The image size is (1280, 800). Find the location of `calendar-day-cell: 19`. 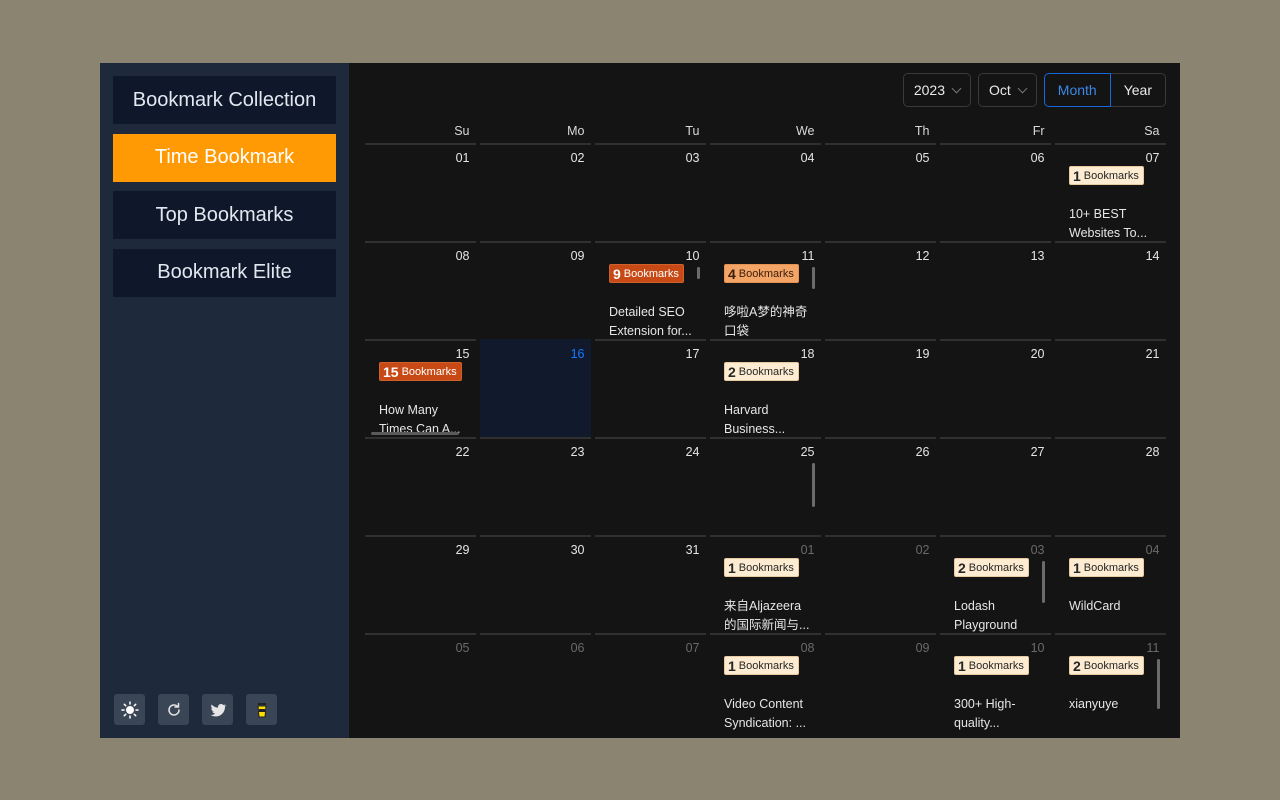

calendar-day-cell: 19 is located at coordinates (880, 388).